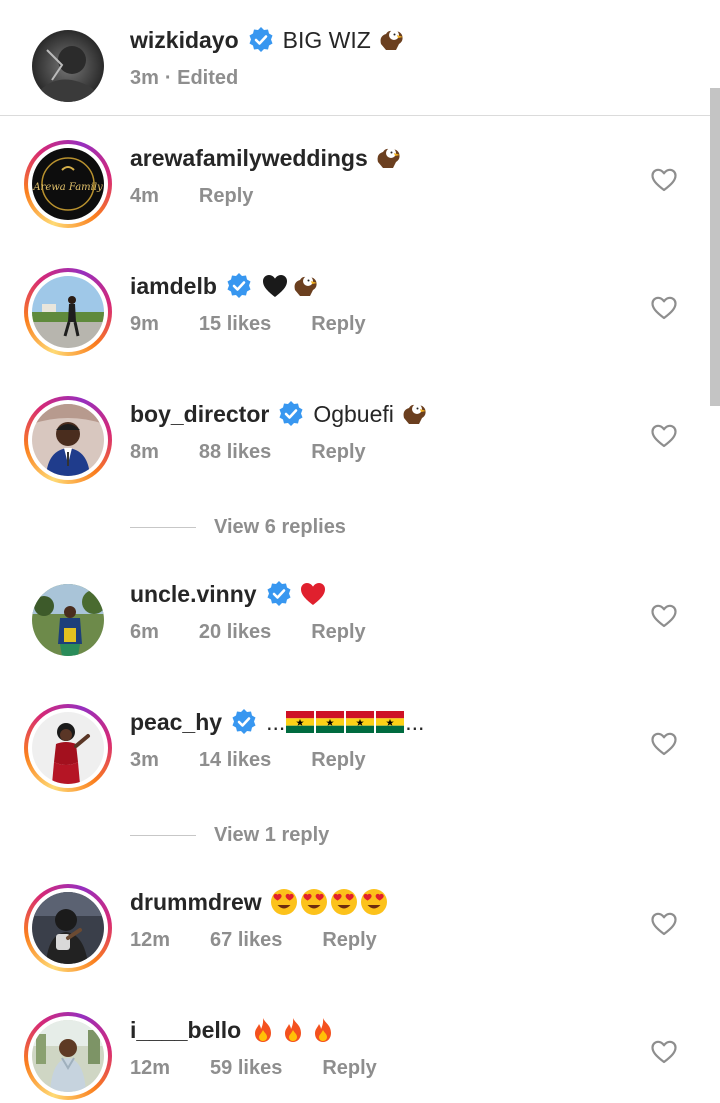 This screenshot has width=720, height=1103. I want to click on comment-name-line: iamdelb, so click(224, 286).